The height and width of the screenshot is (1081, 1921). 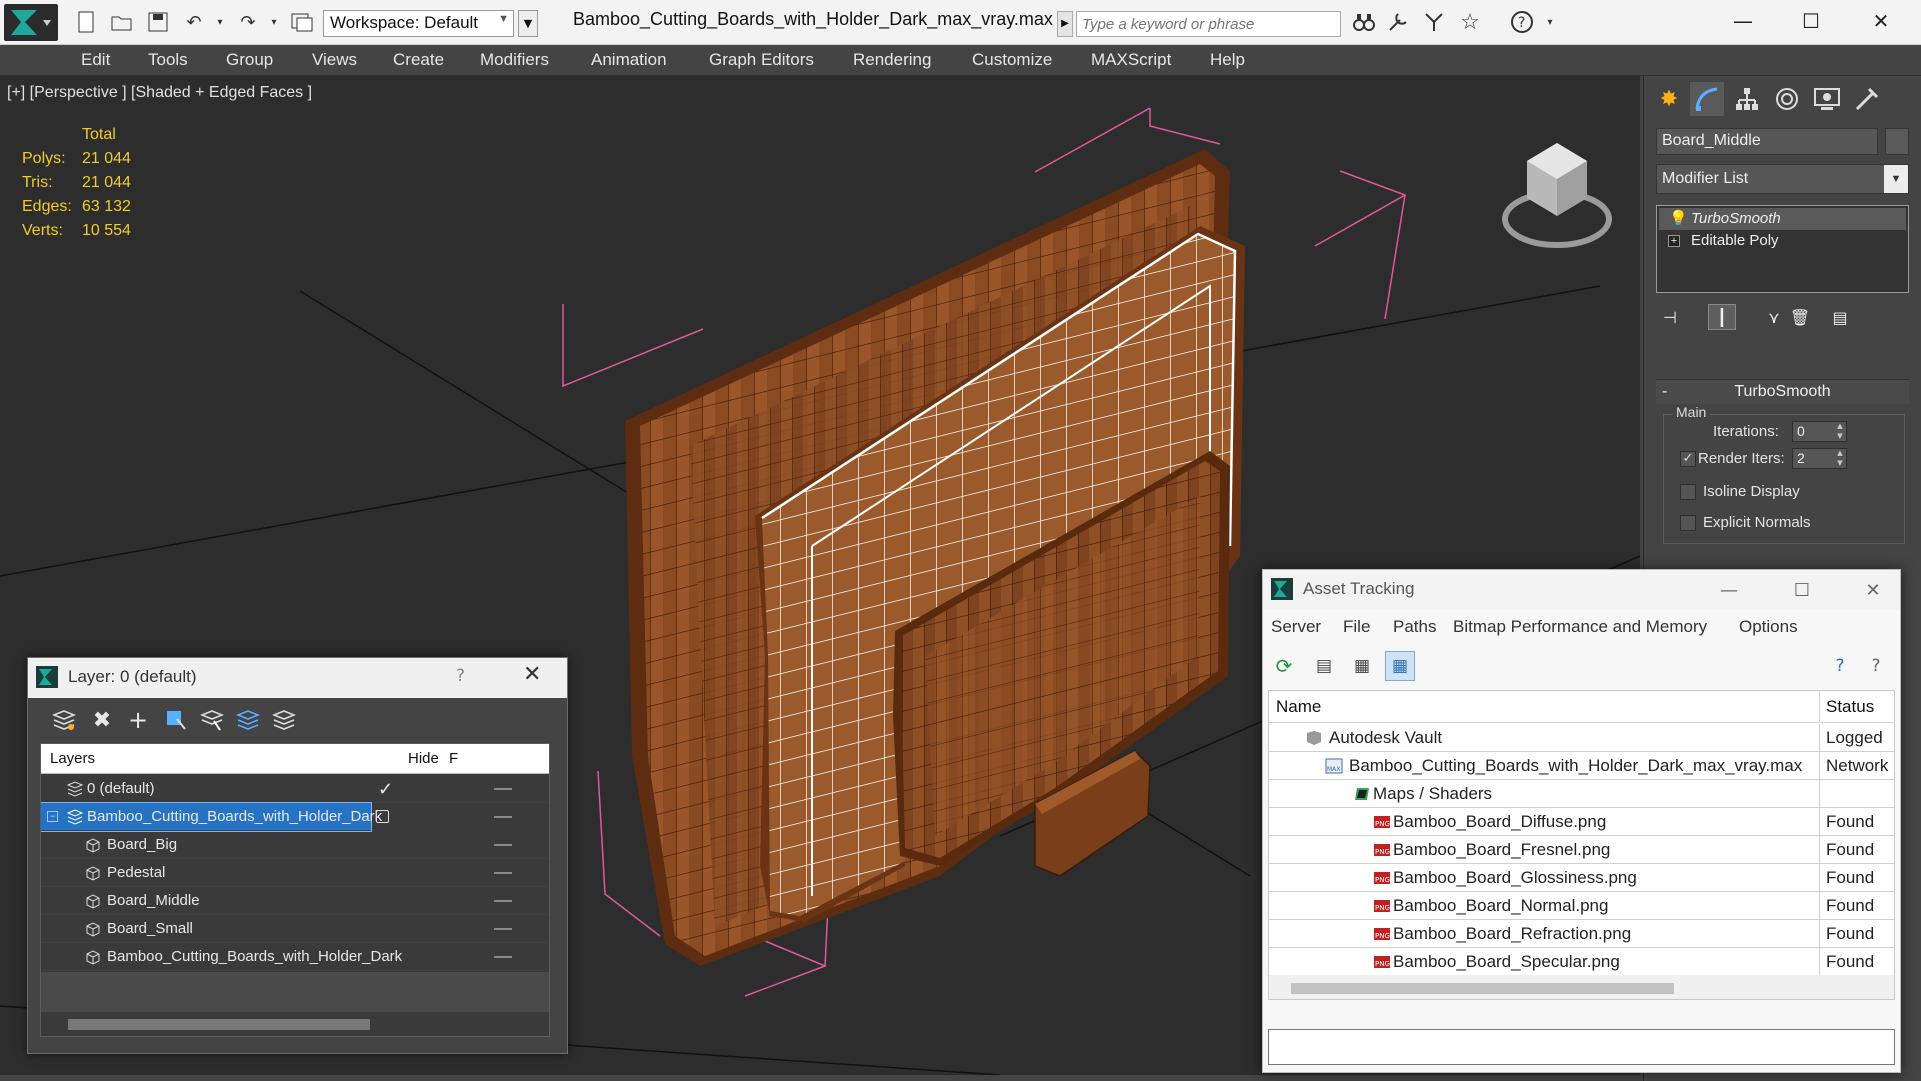 I want to click on stack-item-turbosmooth: 💡 TurboSmooth, so click(x=1782, y=219).